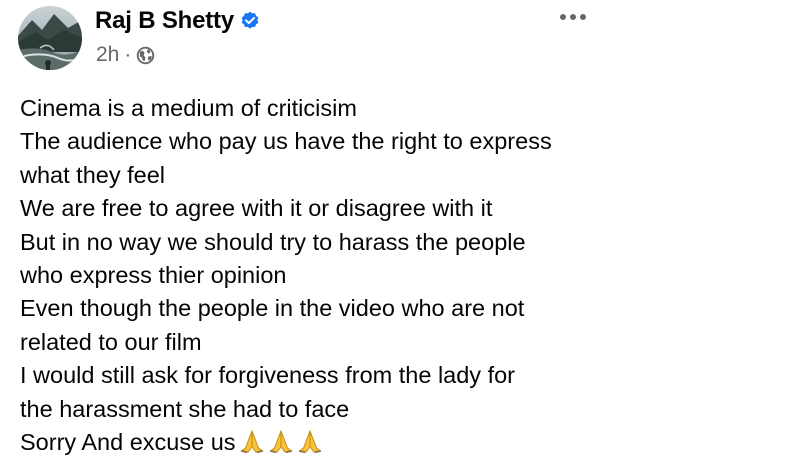 The height and width of the screenshot is (463, 800). I want to click on verified-badge-icon, so click(250, 21).